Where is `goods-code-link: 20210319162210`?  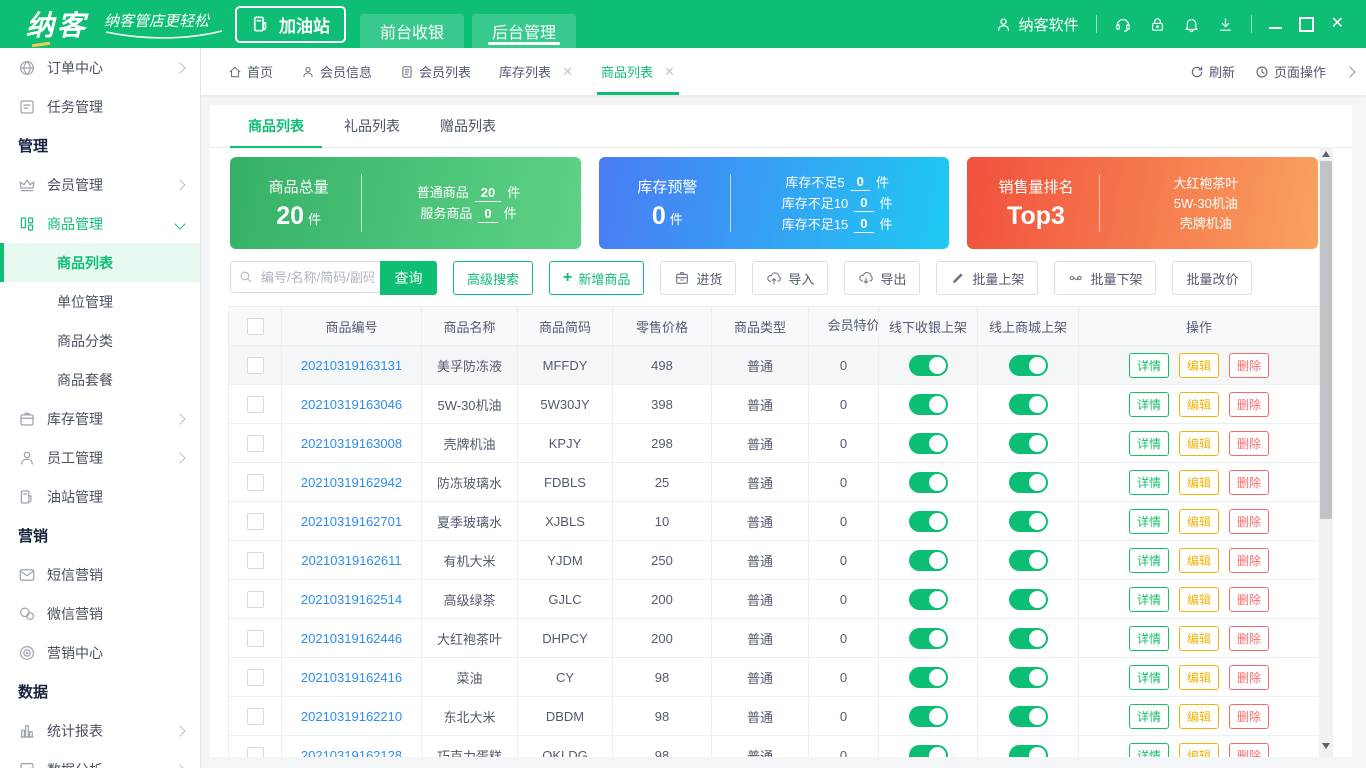
goods-code-link: 20210319162210 is located at coordinates (351, 716).